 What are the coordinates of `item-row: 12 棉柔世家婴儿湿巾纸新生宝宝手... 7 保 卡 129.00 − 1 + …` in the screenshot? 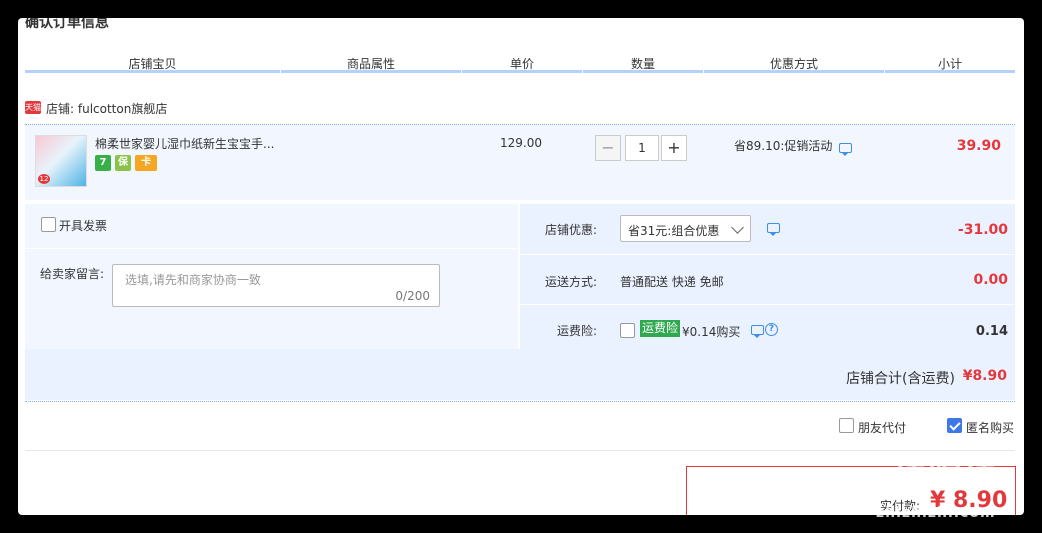 It's located at (520, 162).